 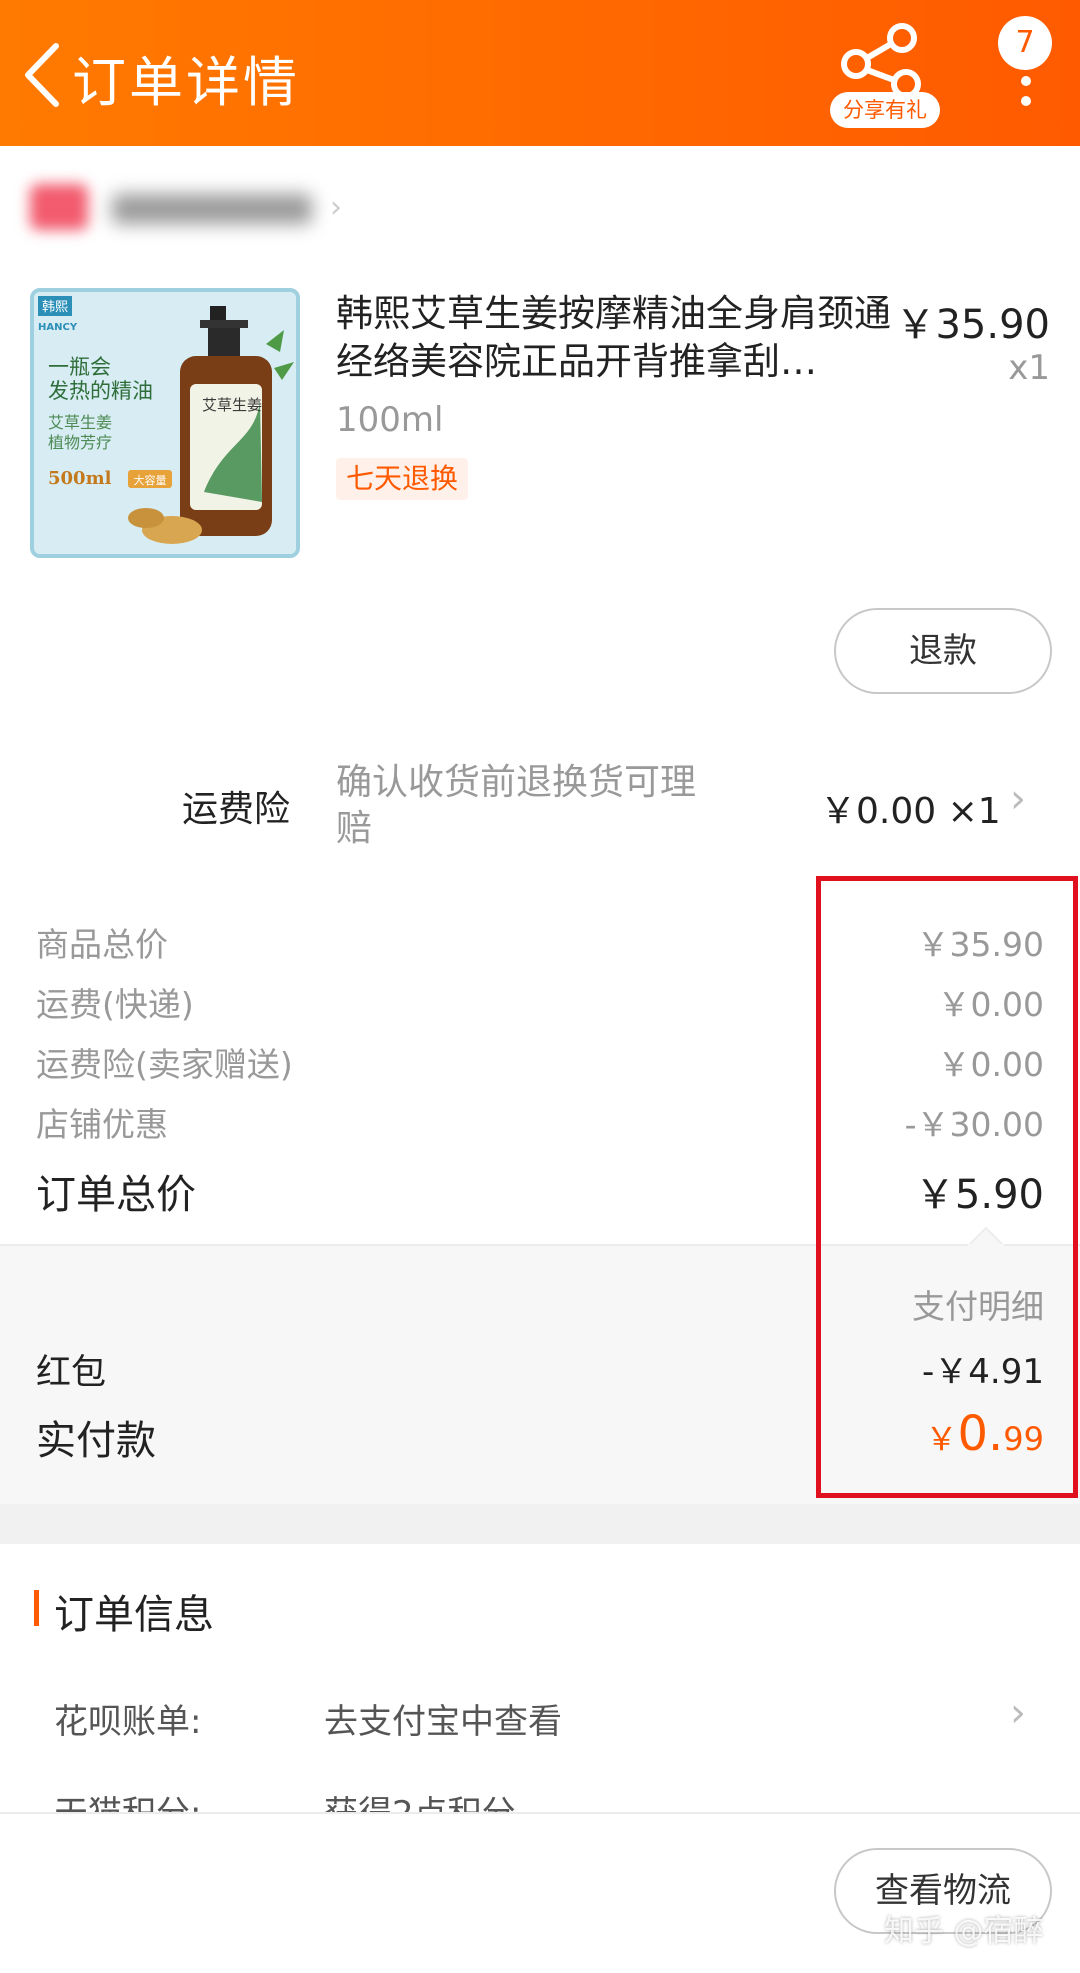 I want to click on return-policy-tag: 七天退换, so click(x=402, y=479).